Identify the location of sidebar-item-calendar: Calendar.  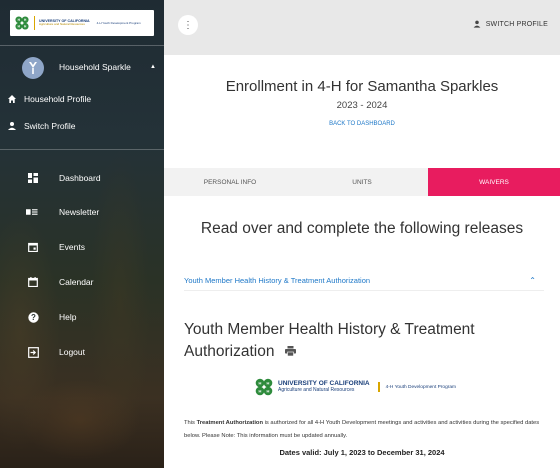
(82, 282).